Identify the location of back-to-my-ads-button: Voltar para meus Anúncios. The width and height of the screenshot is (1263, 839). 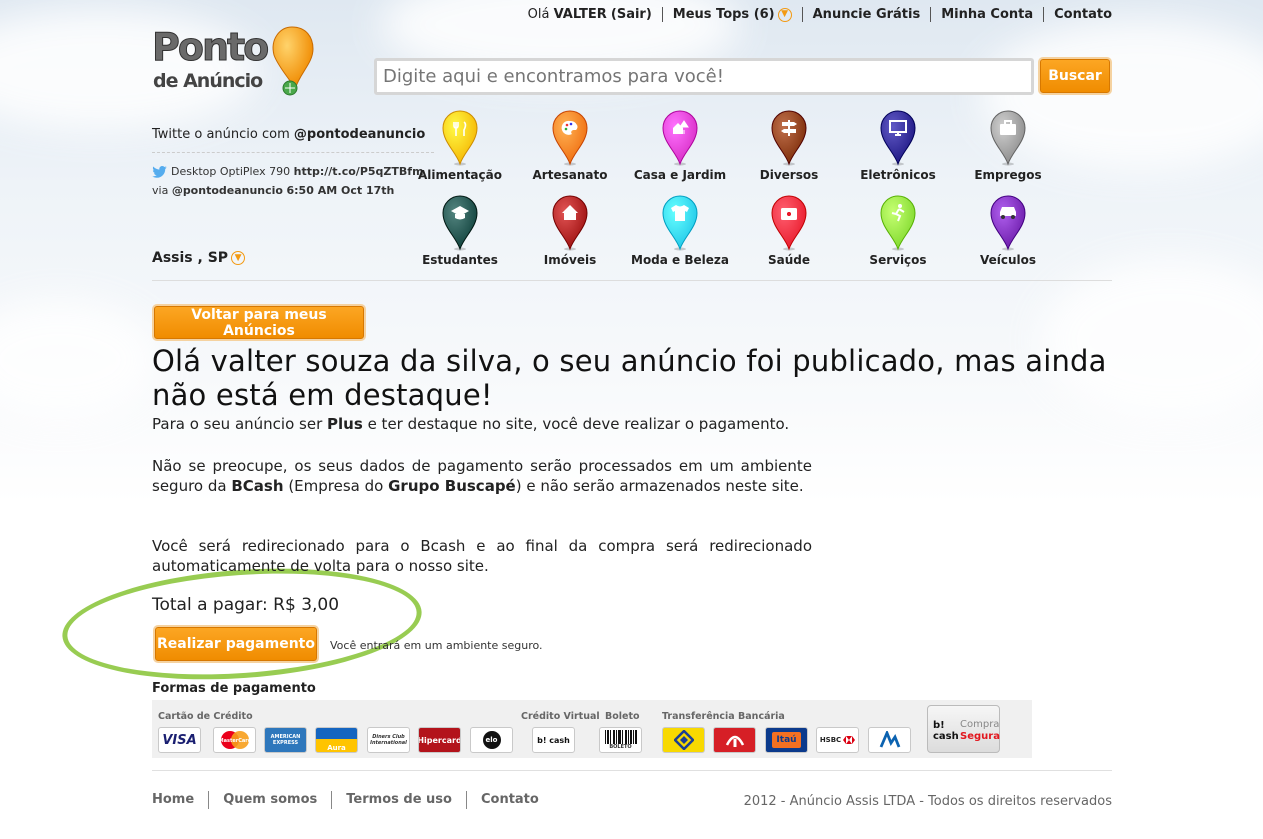
(259, 322).